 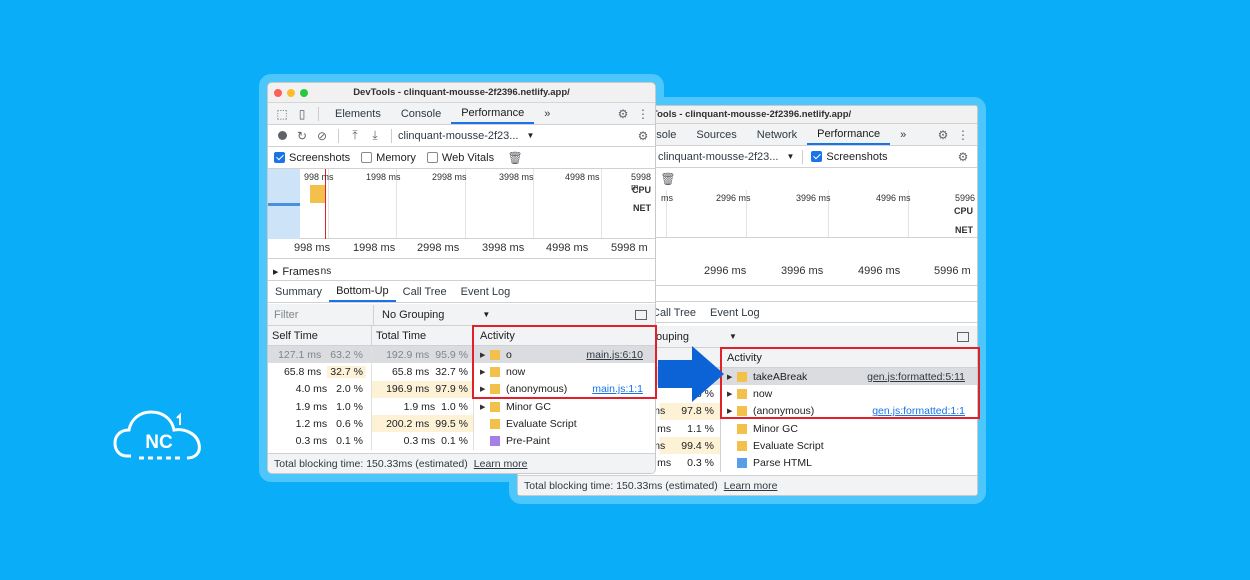 I want to click on overview-tick: 3996 ms, so click(x=813, y=198).